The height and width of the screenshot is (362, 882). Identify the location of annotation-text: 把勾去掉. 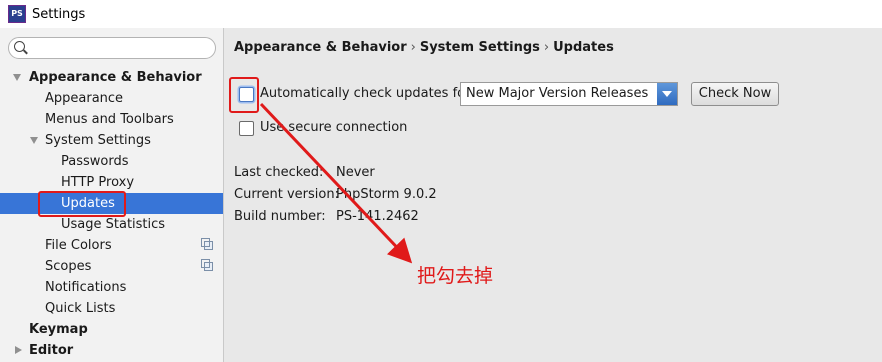
(455, 276).